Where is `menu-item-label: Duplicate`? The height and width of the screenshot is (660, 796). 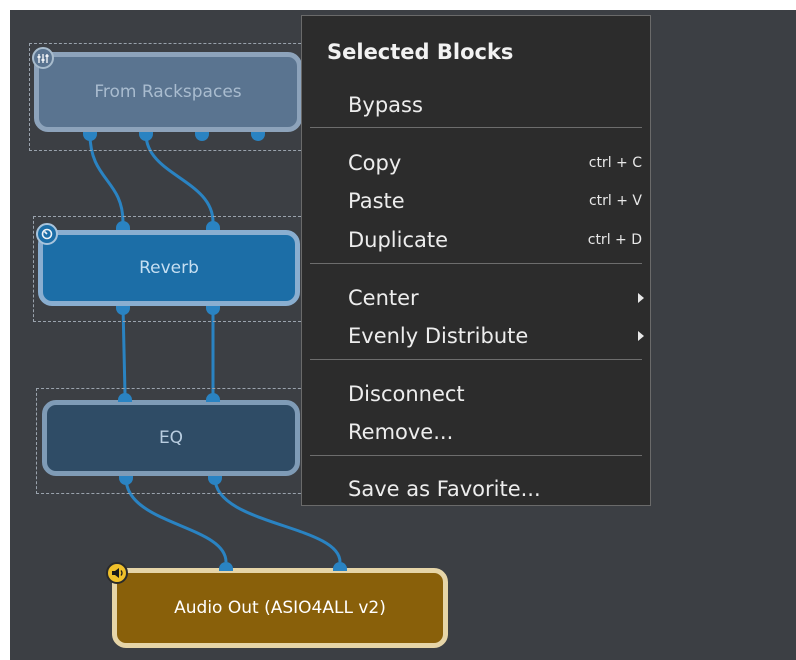 menu-item-label: Duplicate is located at coordinates (398, 240).